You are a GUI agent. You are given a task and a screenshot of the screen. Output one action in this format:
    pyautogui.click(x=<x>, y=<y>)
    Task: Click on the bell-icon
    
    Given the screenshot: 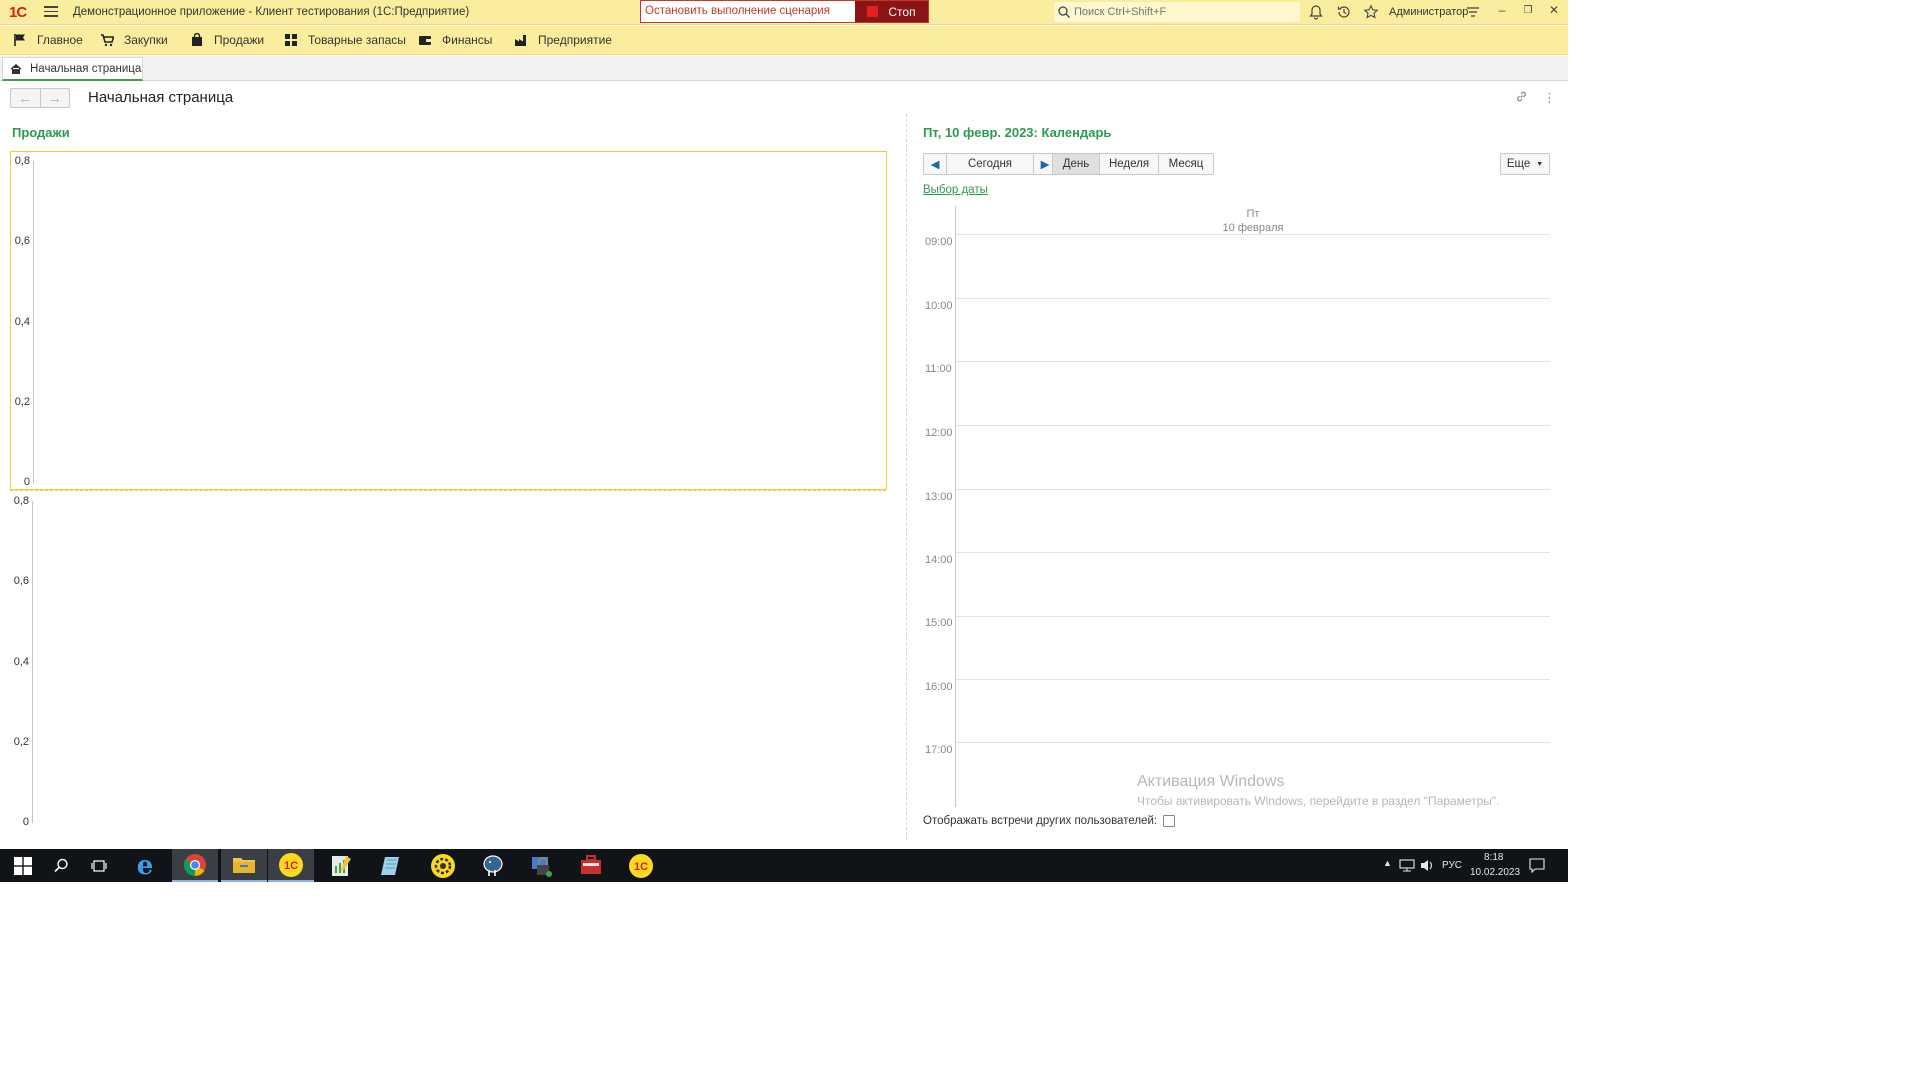 What is the action you would take?
    pyautogui.click(x=1316, y=12)
    